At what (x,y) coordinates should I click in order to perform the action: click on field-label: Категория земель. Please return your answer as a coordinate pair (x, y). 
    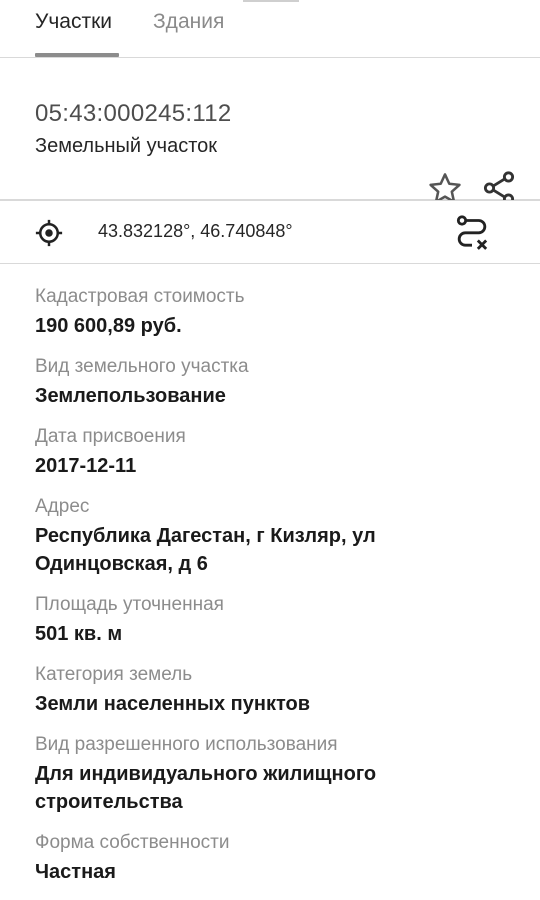
    Looking at the image, I should click on (114, 674).